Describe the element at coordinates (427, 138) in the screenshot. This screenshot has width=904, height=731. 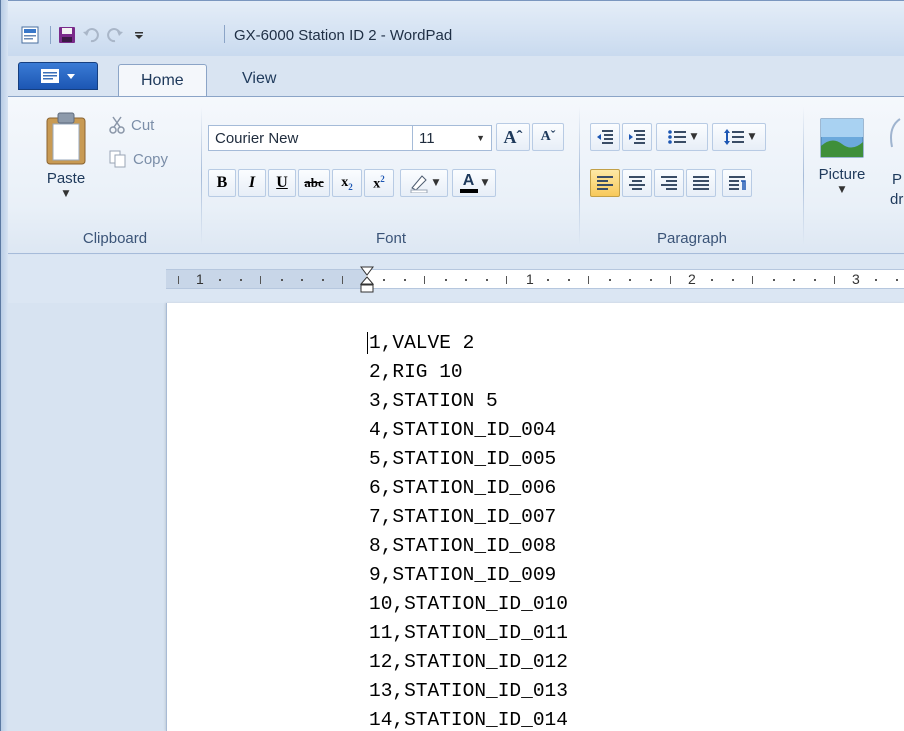
I see `font-size-value: 11` at that location.